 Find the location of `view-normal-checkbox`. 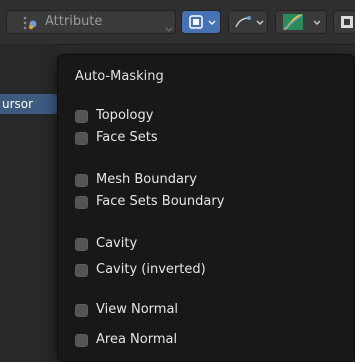

view-normal-checkbox is located at coordinates (81, 310).